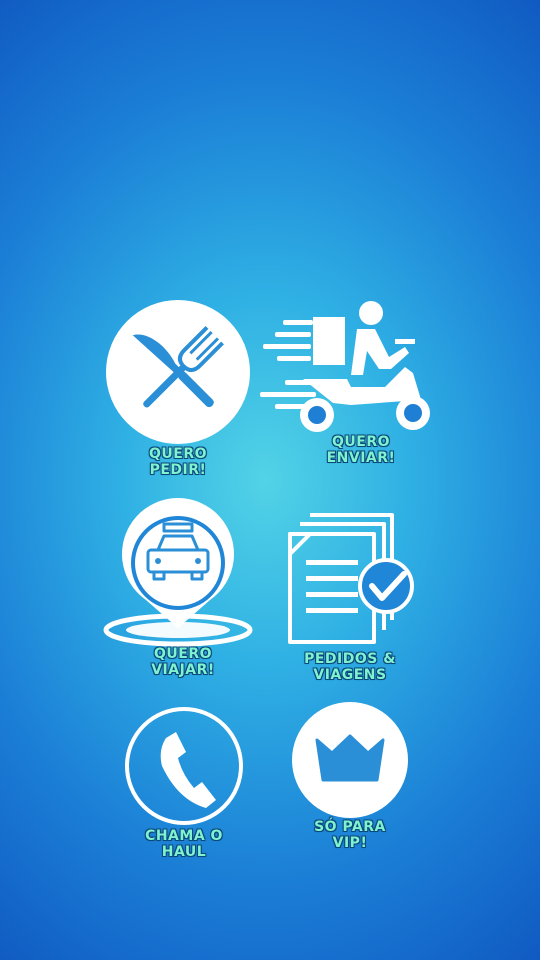 This screenshot has width=540, height=960. Describe the element at coordinates (183, 662) in the screenshot. I see `menu-label-quero-viajar: QUERO VIAJAR!` at that location.